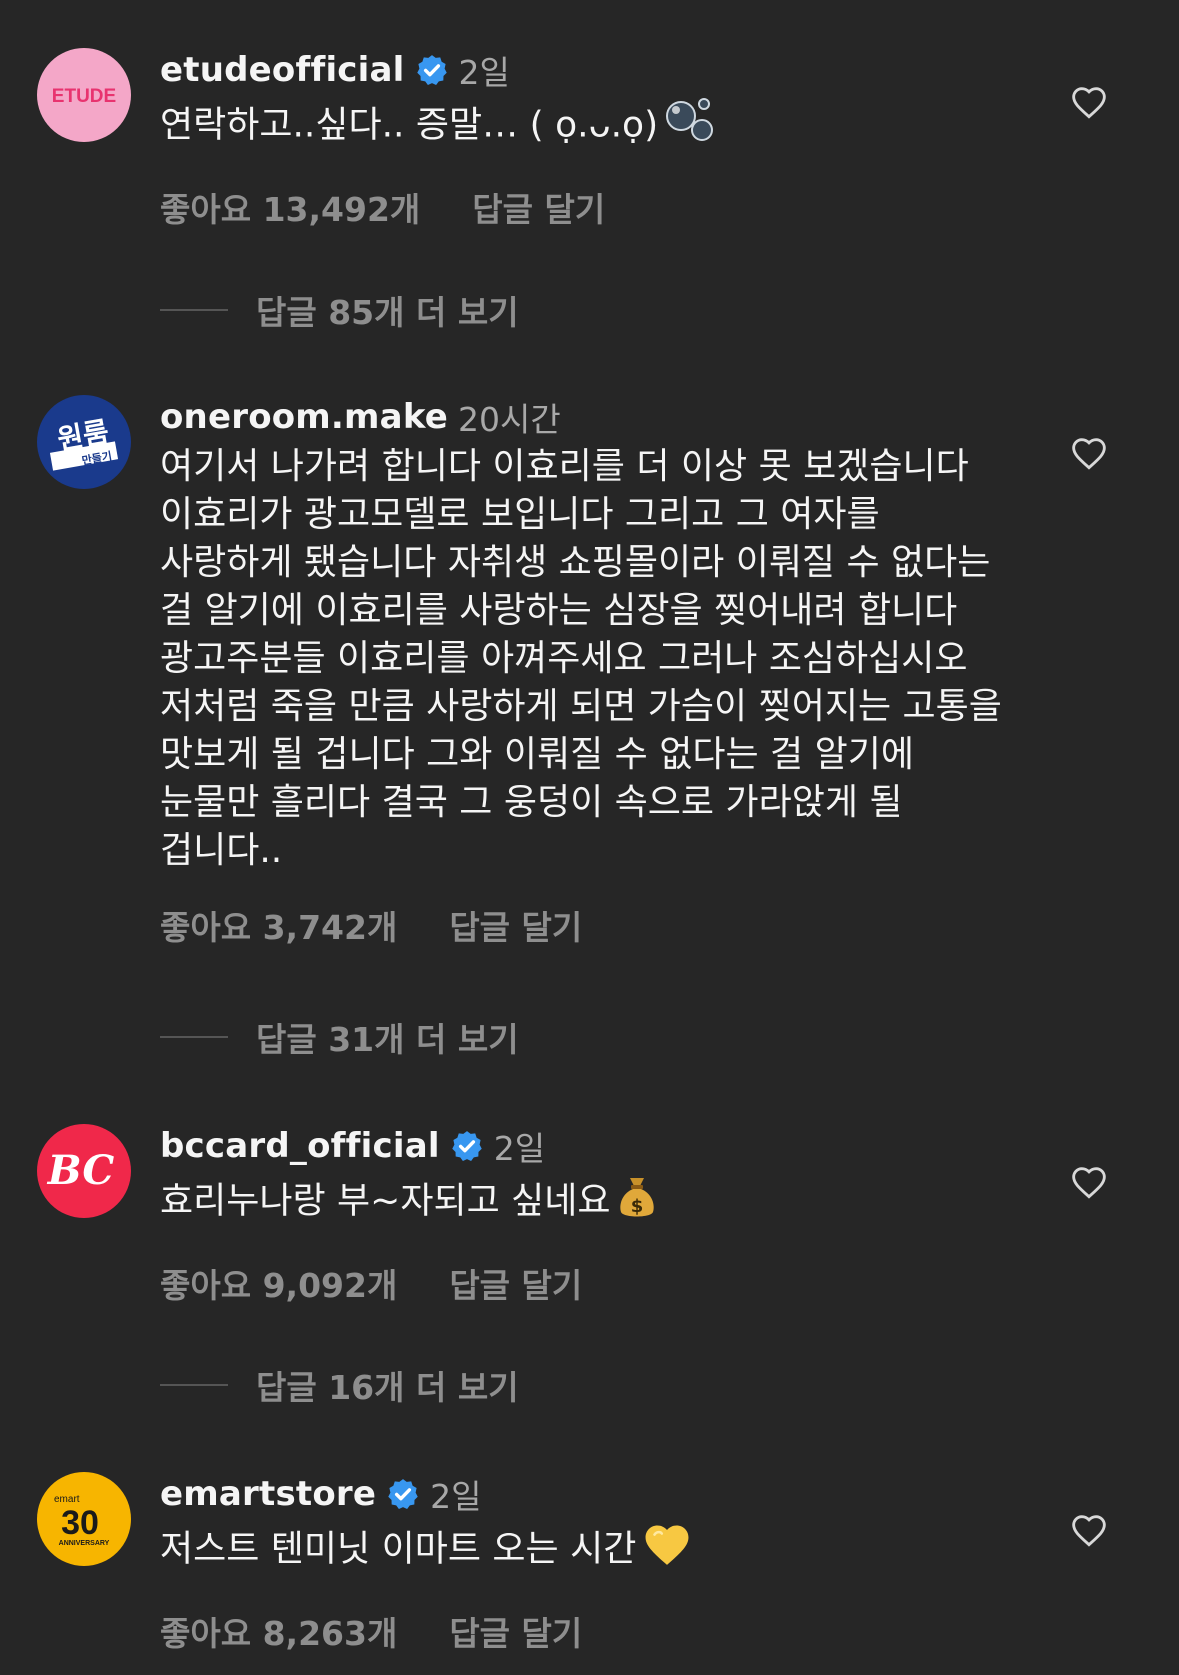 The image size is (1179, 1675). I want to click on view-replies-label: 답글 85개 더 보기, so click(387, 312).